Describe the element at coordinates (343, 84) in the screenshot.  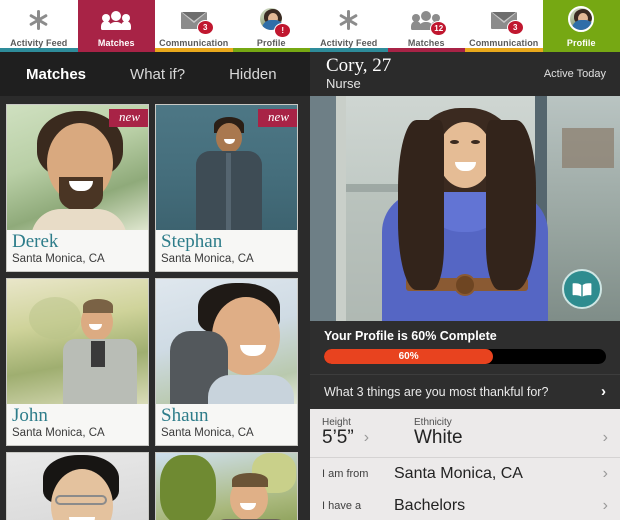
I see `profile-occupation: Nurse` at that location.